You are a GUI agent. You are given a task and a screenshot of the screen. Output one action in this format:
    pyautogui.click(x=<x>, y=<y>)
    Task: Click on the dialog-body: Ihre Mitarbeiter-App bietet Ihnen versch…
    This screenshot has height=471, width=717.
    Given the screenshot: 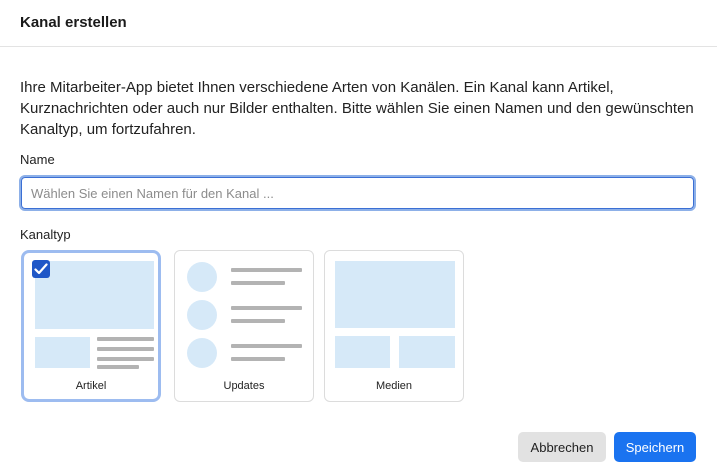 What is the action you would take?
    pyautogui.click(x=358, y=108)
    